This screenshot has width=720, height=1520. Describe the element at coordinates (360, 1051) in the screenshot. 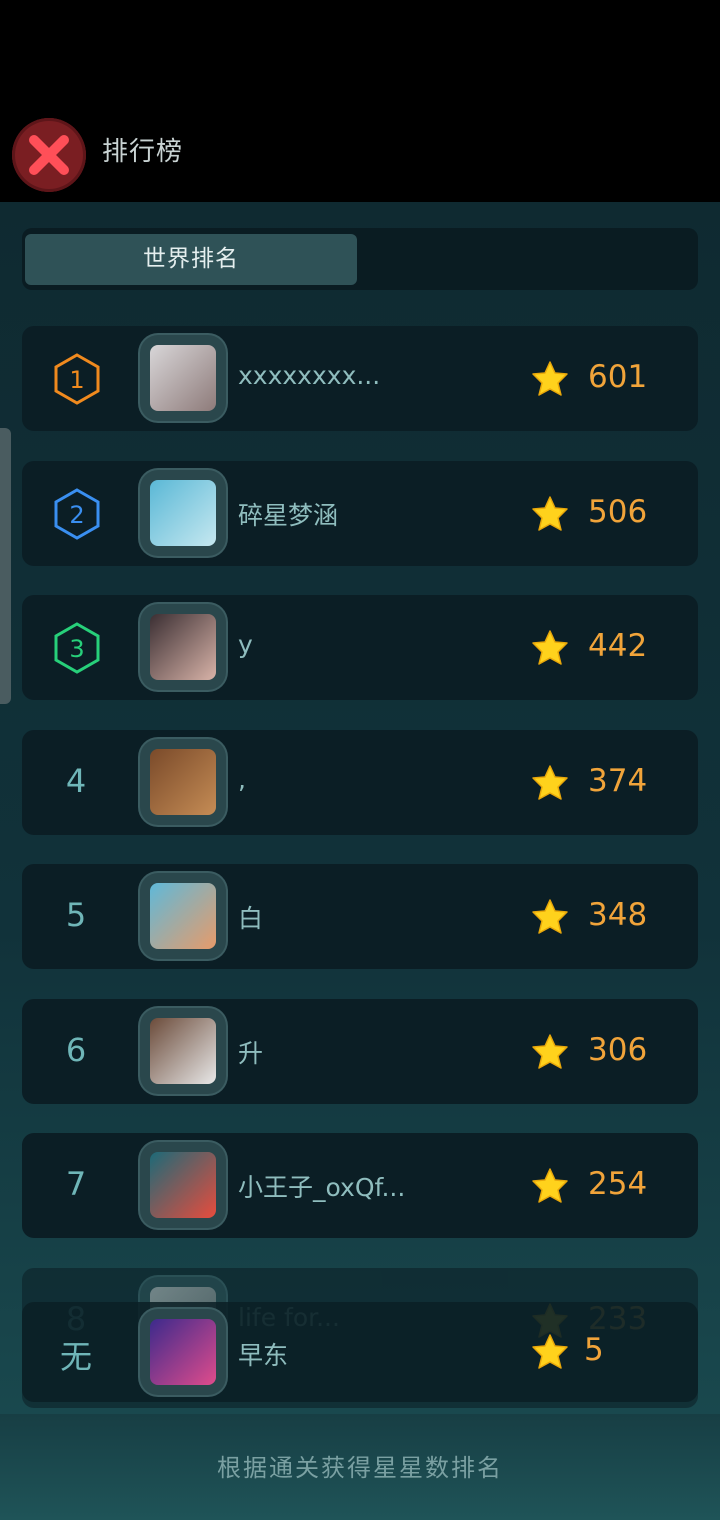

I see `ranking-row: 6 升 306` at that location.